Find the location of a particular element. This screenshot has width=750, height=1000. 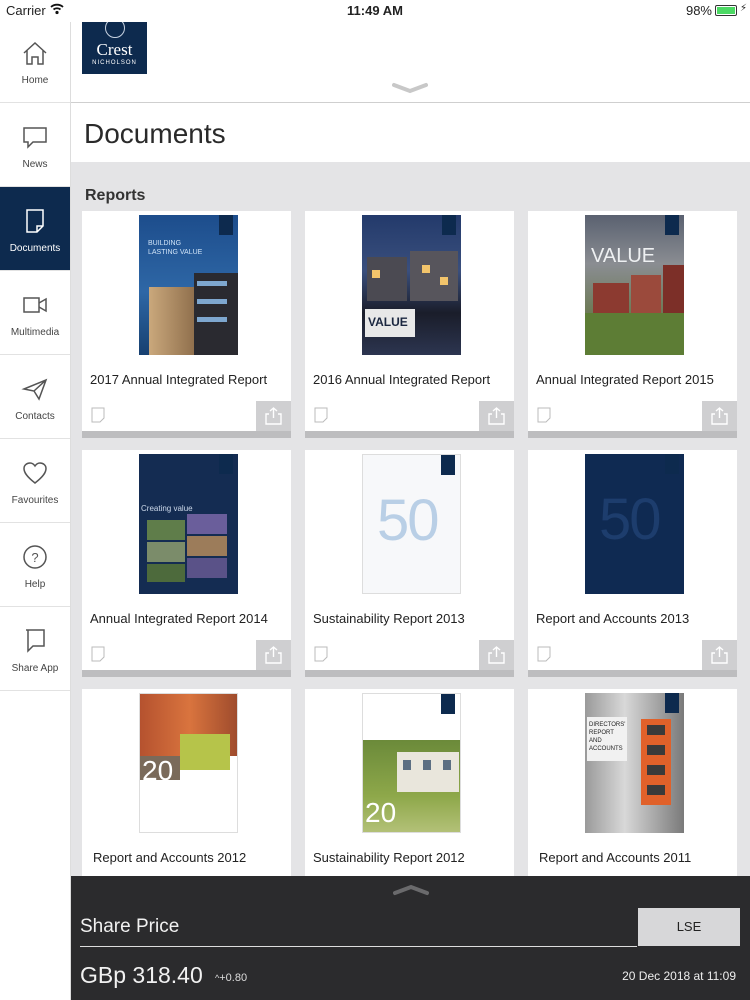

sidebar-item-multimedia: Multimedia is located at coordinates (35, 313).